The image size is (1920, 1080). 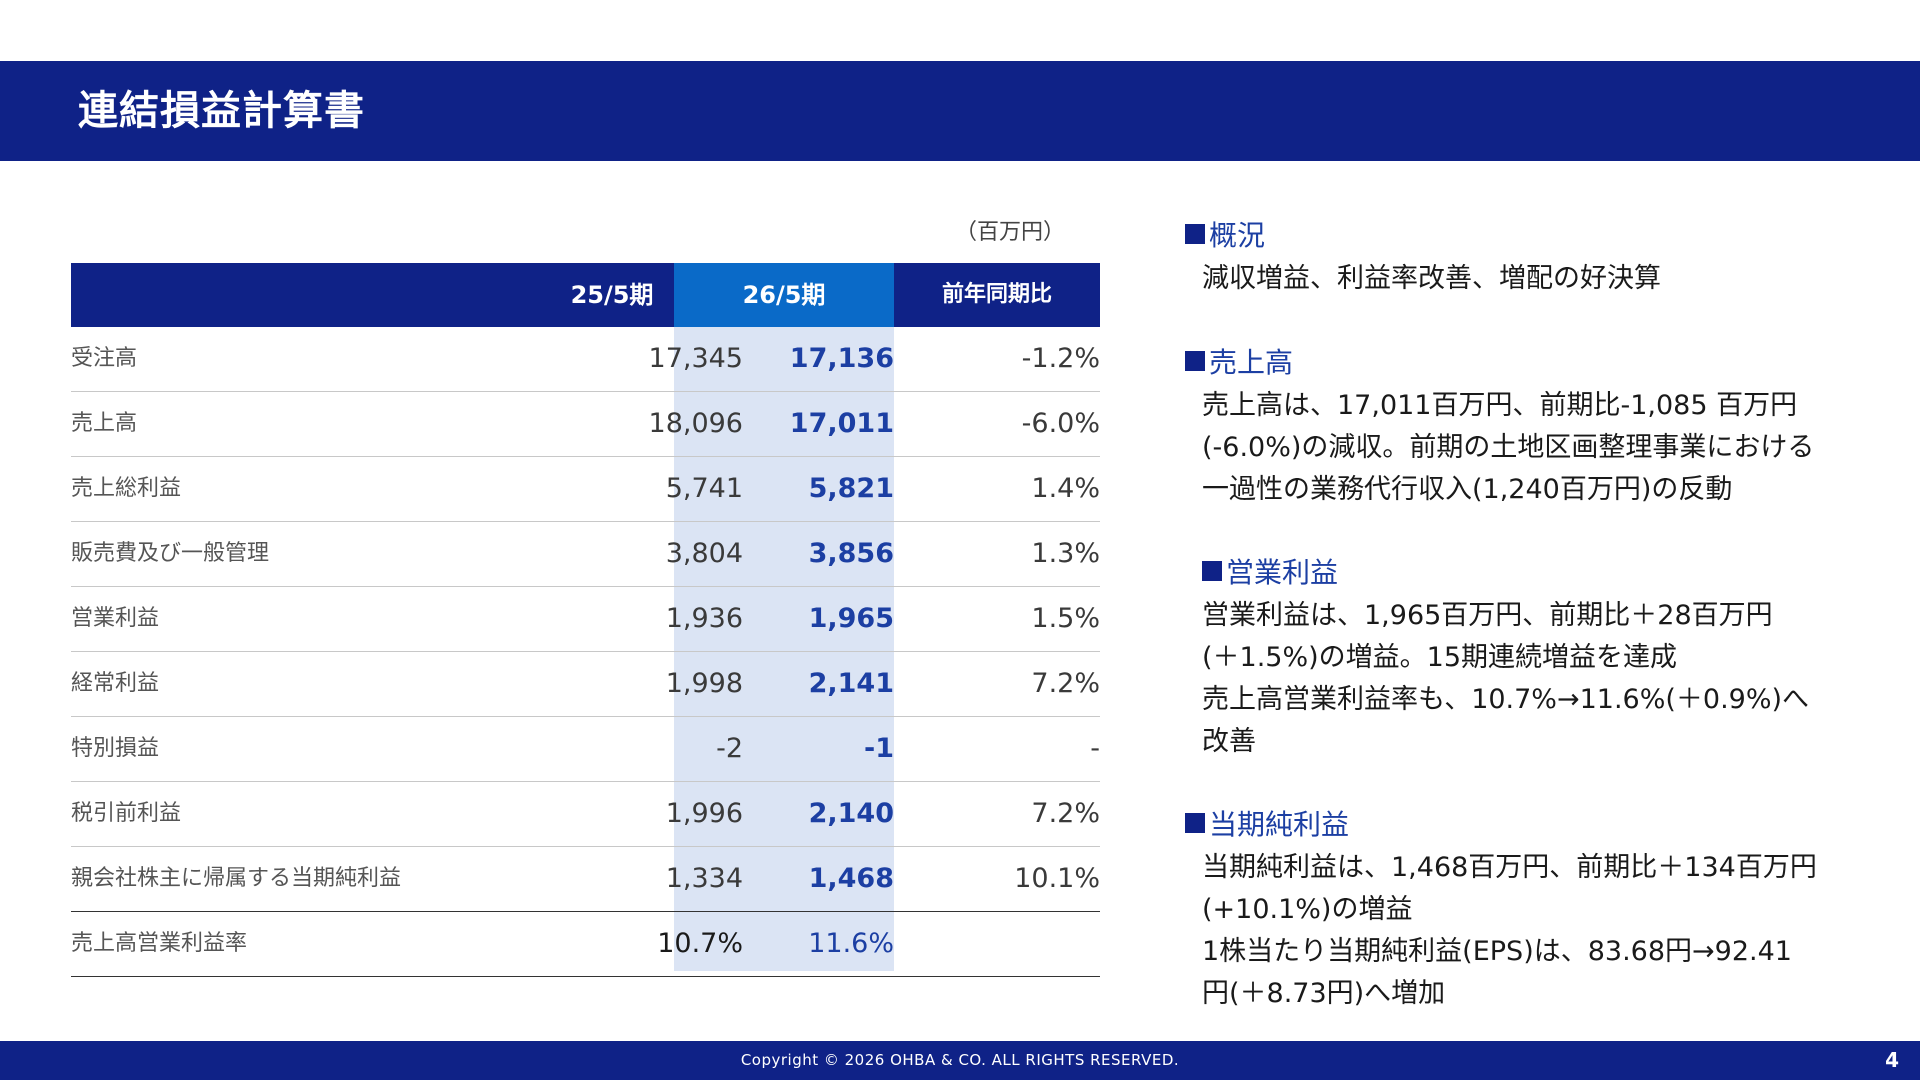 I want to click on value-yoy: -6.0%, so click(x=1060, y=423).